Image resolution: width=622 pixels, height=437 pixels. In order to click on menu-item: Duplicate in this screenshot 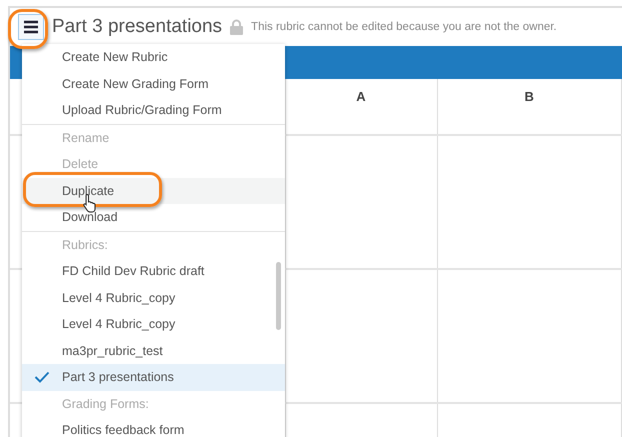, I will do `click(153, 191)`.